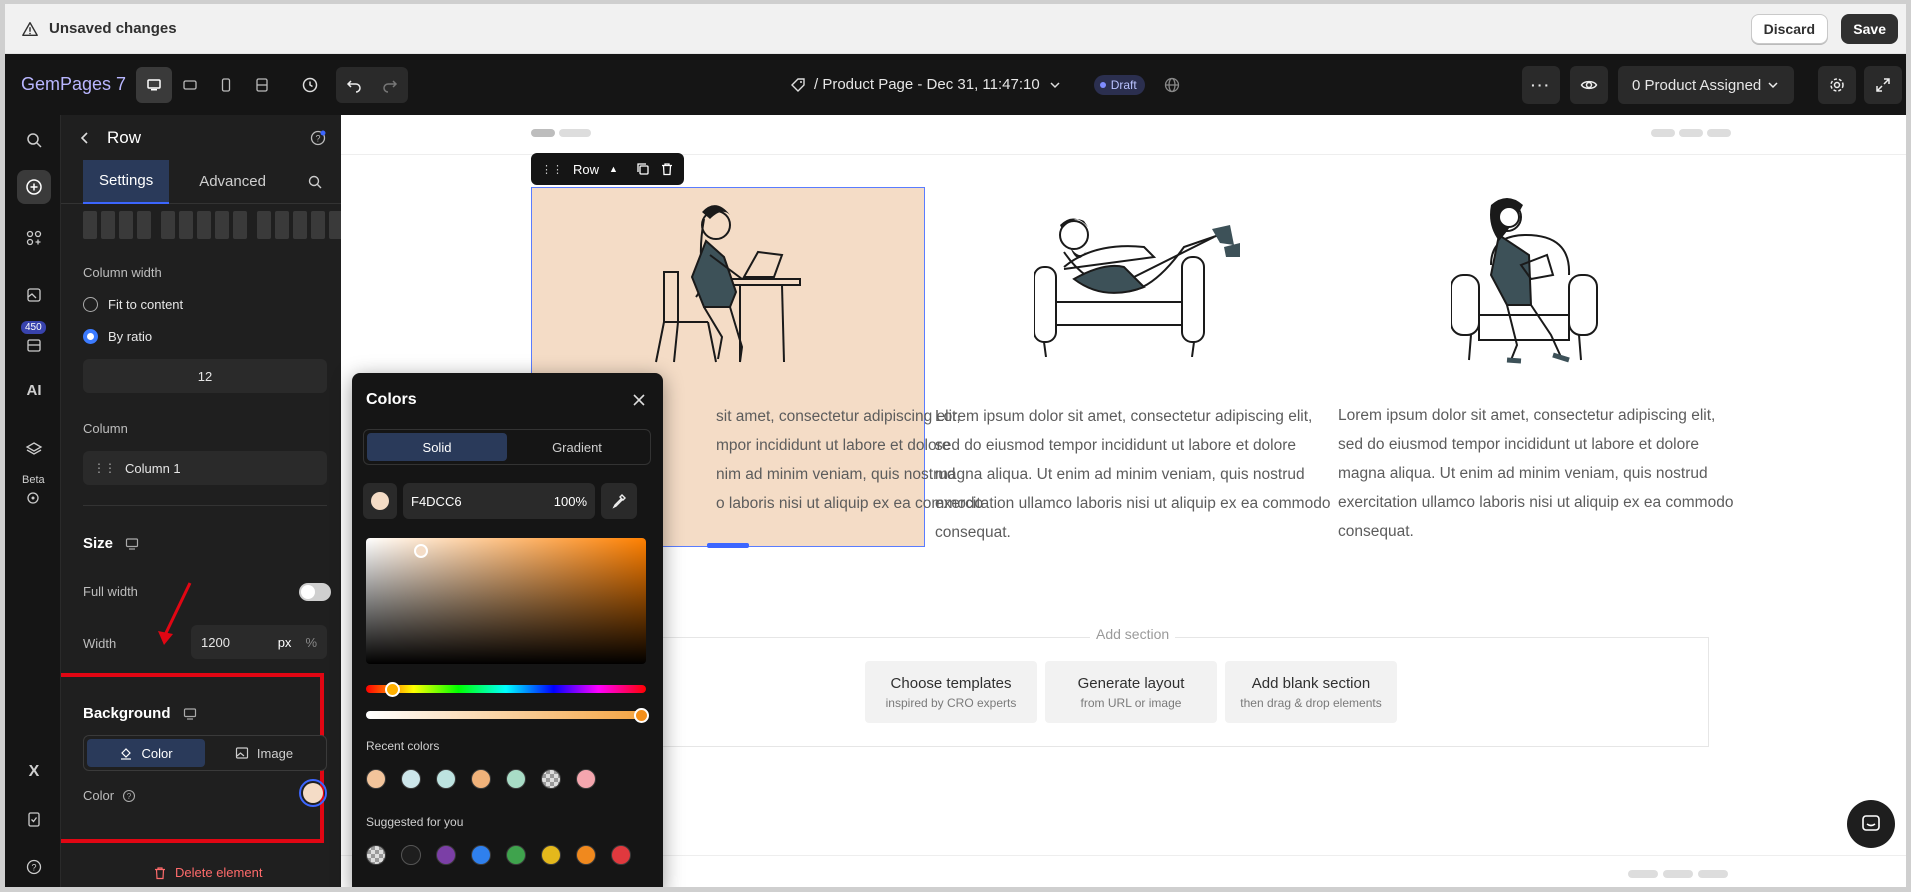  I want to click on desktop-view-icon, so click(154, 84).